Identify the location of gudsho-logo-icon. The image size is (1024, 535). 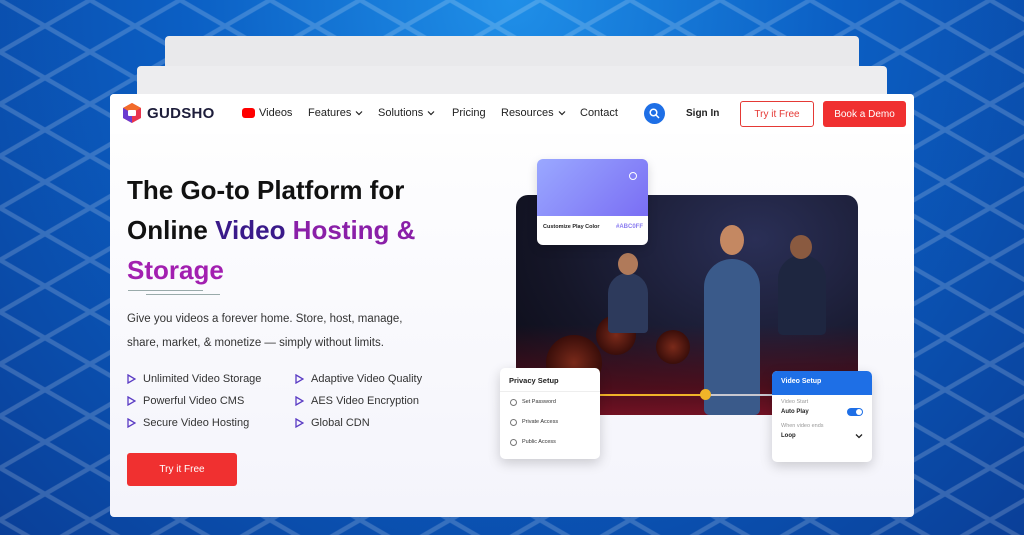
(132, 113).